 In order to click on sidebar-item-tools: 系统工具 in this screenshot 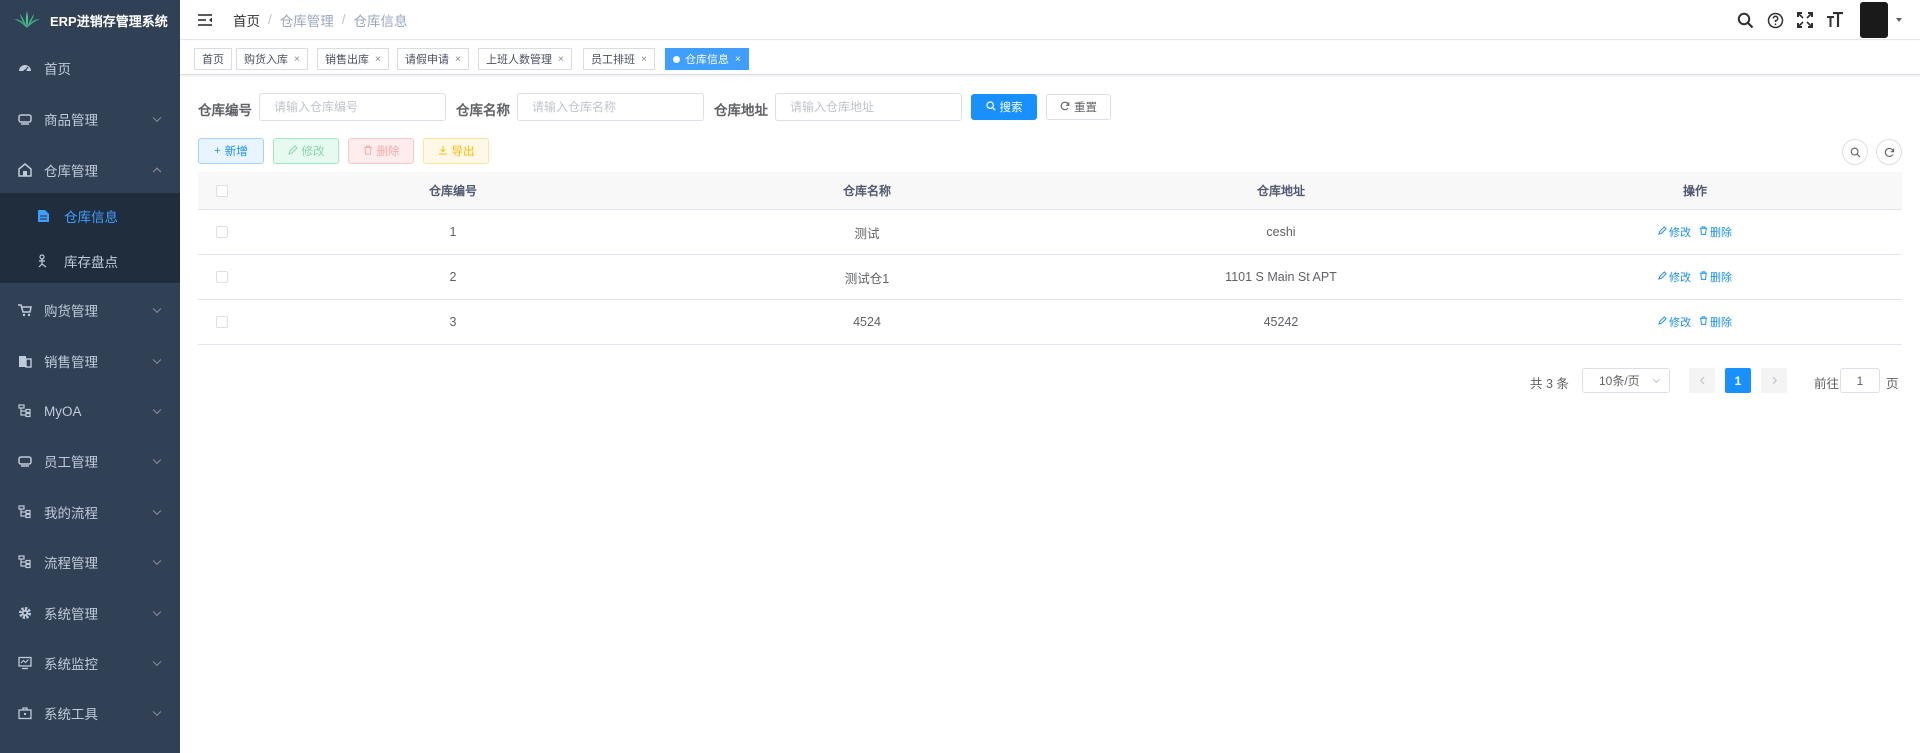, I will do `click(90, 713)`.